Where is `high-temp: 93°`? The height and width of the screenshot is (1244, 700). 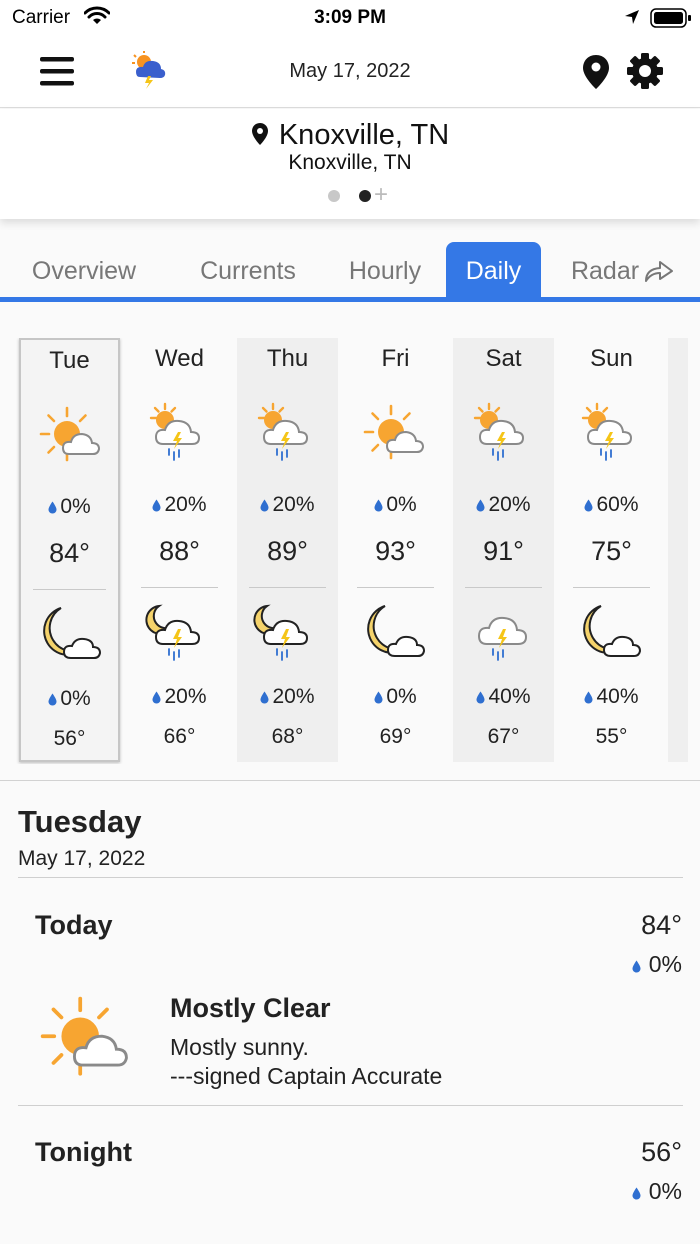
high-temp: 93° is located at coordinates (395, 551).